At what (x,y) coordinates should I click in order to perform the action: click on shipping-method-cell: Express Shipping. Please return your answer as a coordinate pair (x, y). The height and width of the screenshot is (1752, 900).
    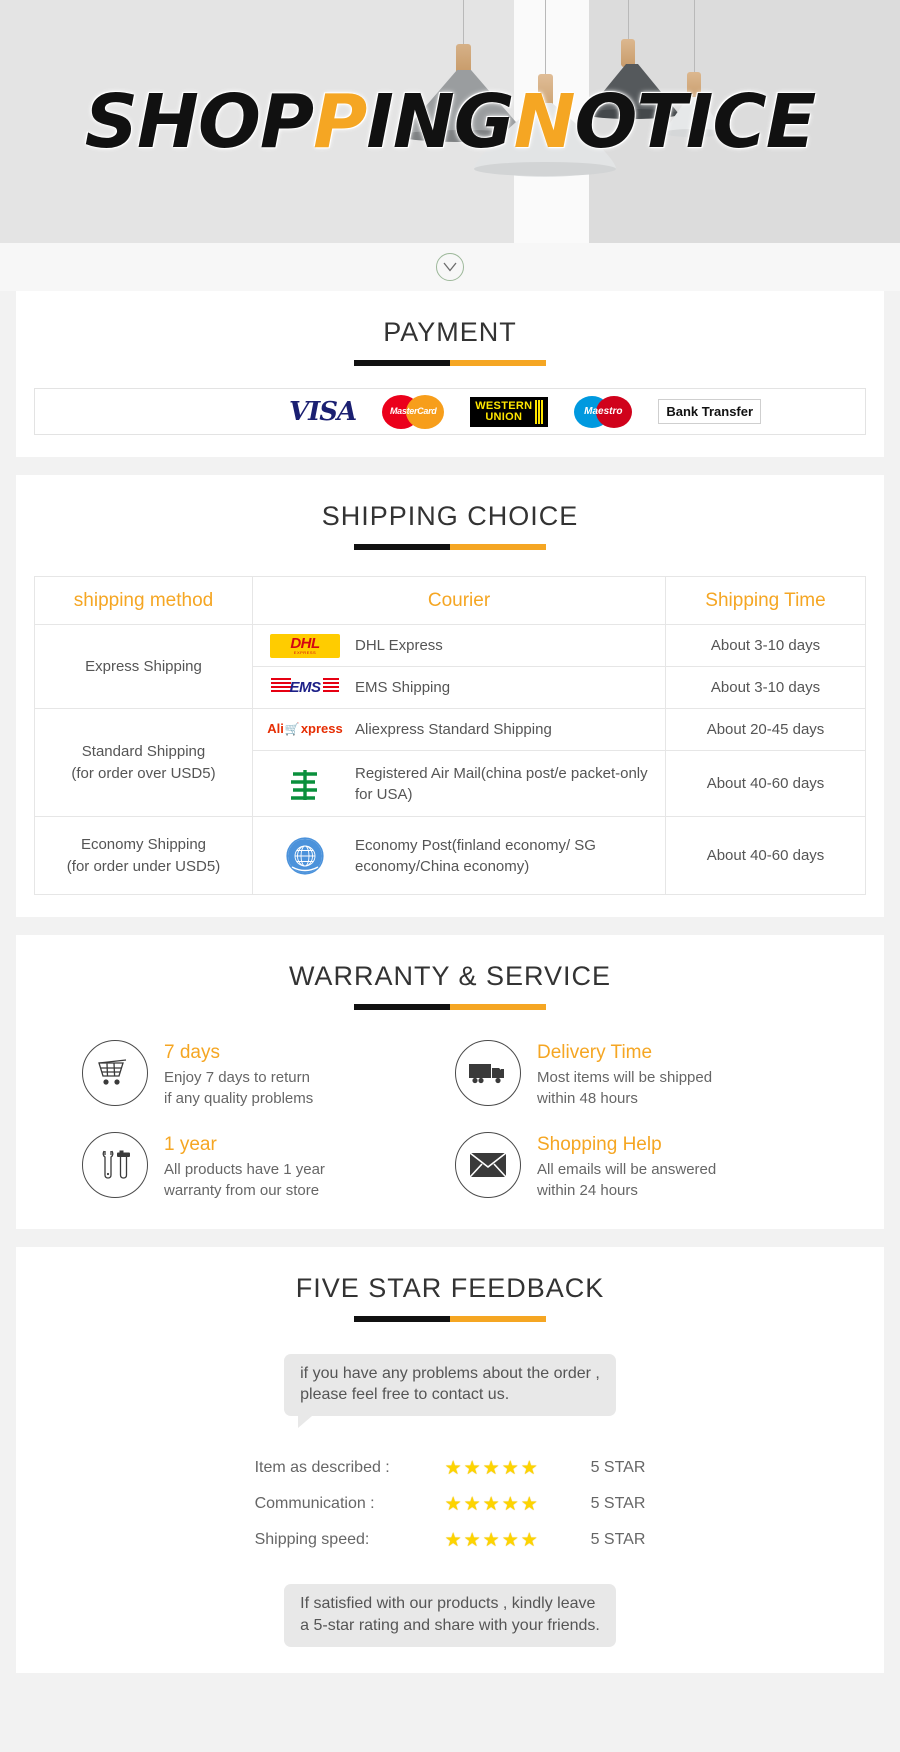
    Looking at the image, I should click on (143, 666).